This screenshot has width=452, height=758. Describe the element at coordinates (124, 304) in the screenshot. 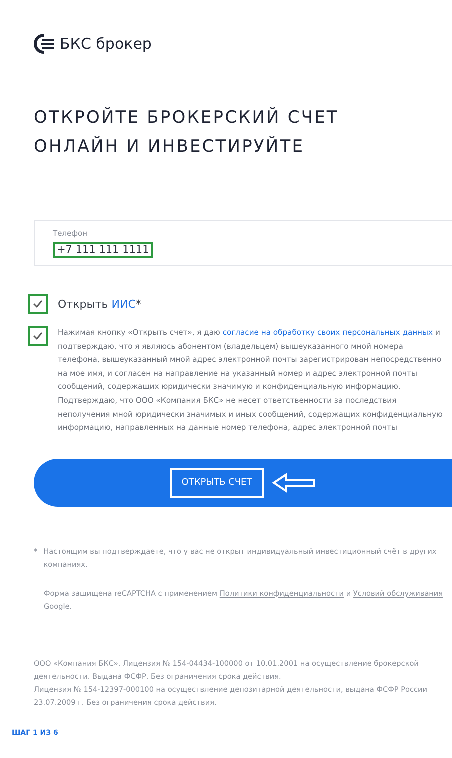

I see `iis-link: ИИС` at that location.